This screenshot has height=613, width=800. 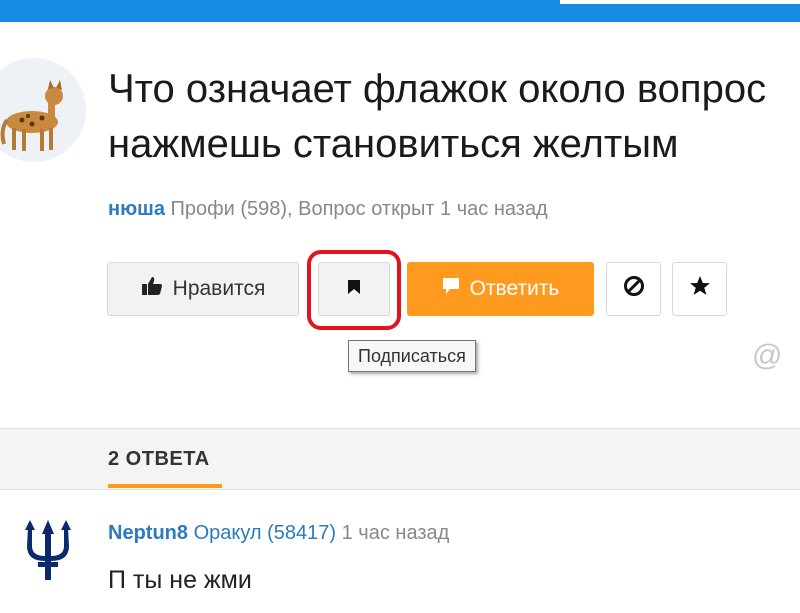 I want to click on answer-meta: Neptun8 Оракул (58417) 1 час назад, so click(x=278, y=533).